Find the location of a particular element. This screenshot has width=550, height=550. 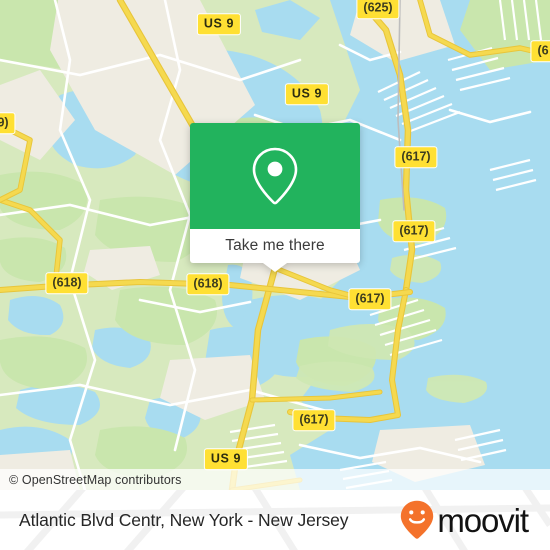

map-pin-icon is located at coordinates (275, 176).